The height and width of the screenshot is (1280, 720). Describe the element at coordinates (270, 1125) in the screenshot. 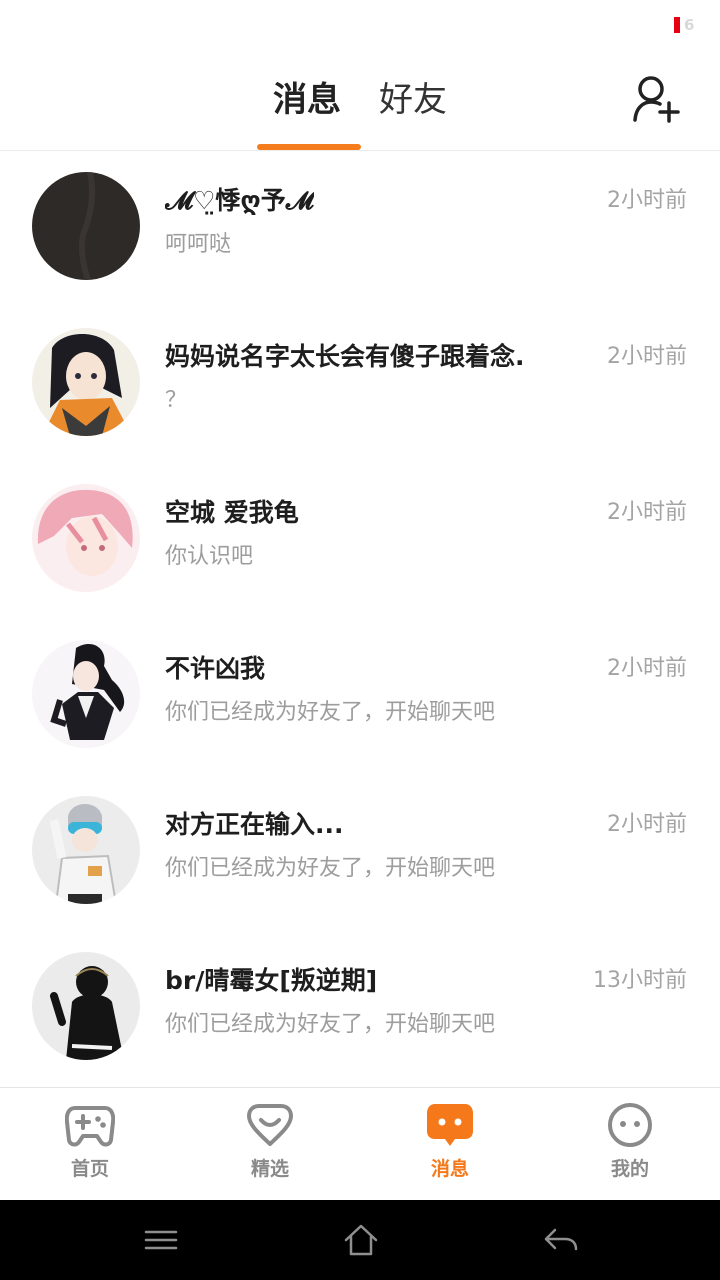

I see `heart-badge-icon` at that location.